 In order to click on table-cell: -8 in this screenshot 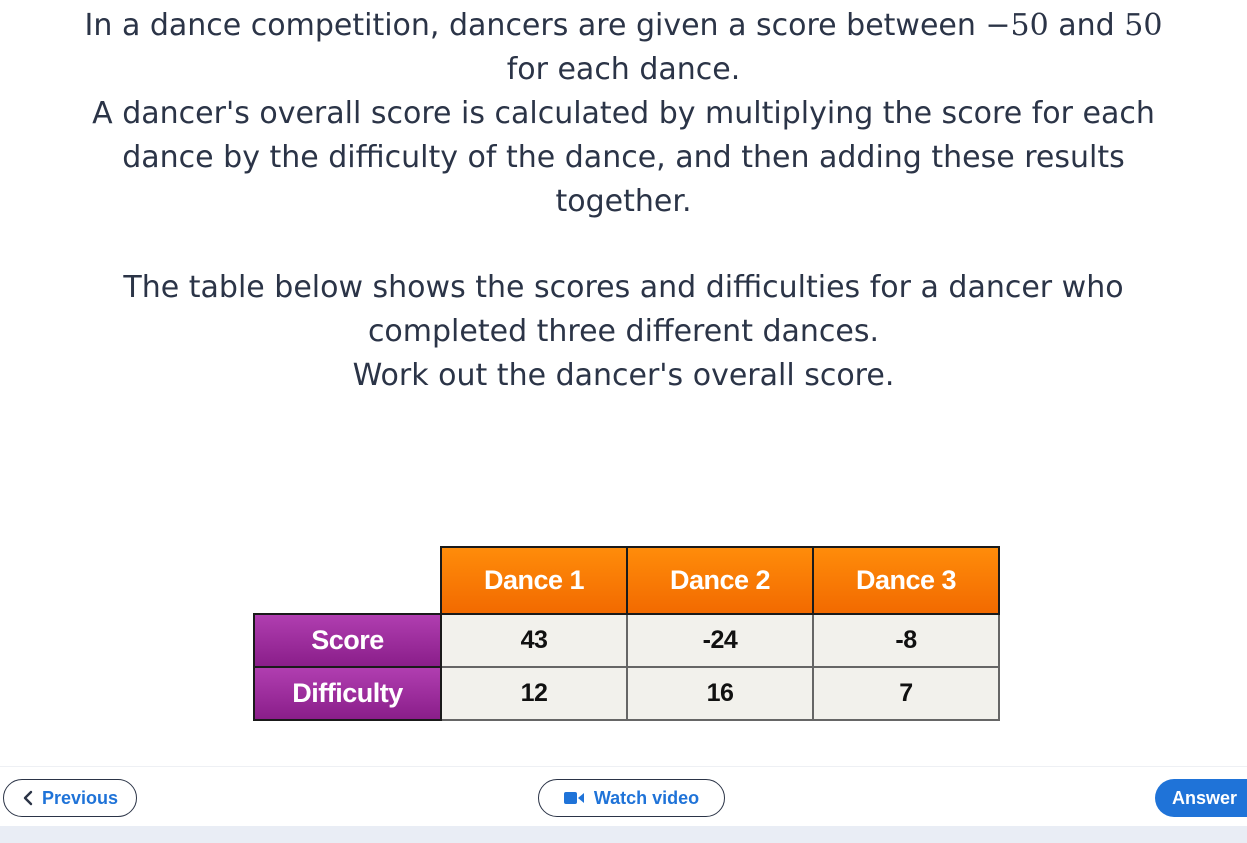, I will do `click(906, 640)`.